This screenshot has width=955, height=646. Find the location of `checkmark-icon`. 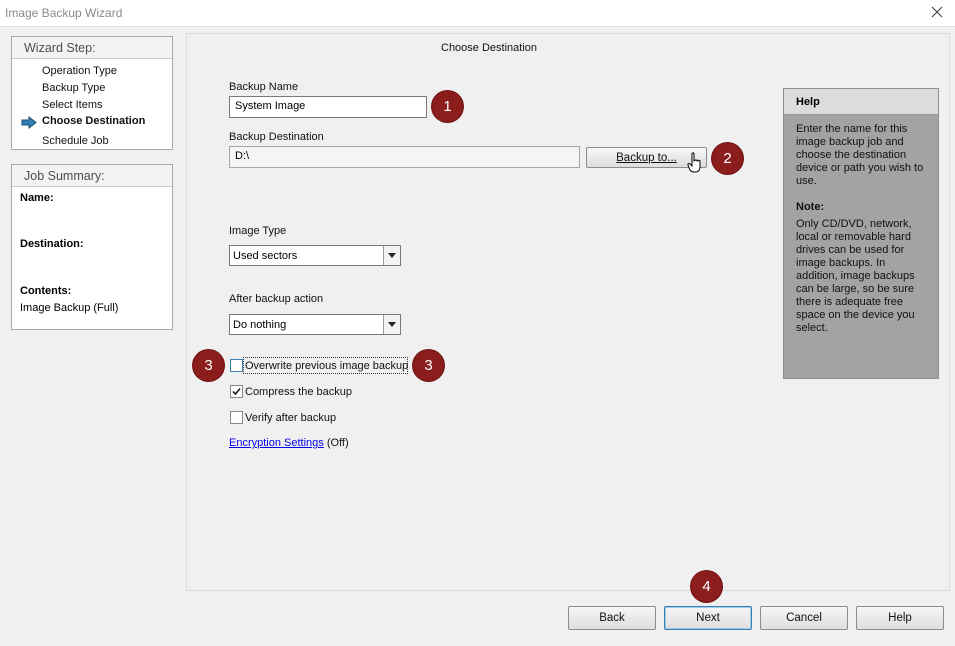

checkmark-icon is located at coordinates (236, 391).